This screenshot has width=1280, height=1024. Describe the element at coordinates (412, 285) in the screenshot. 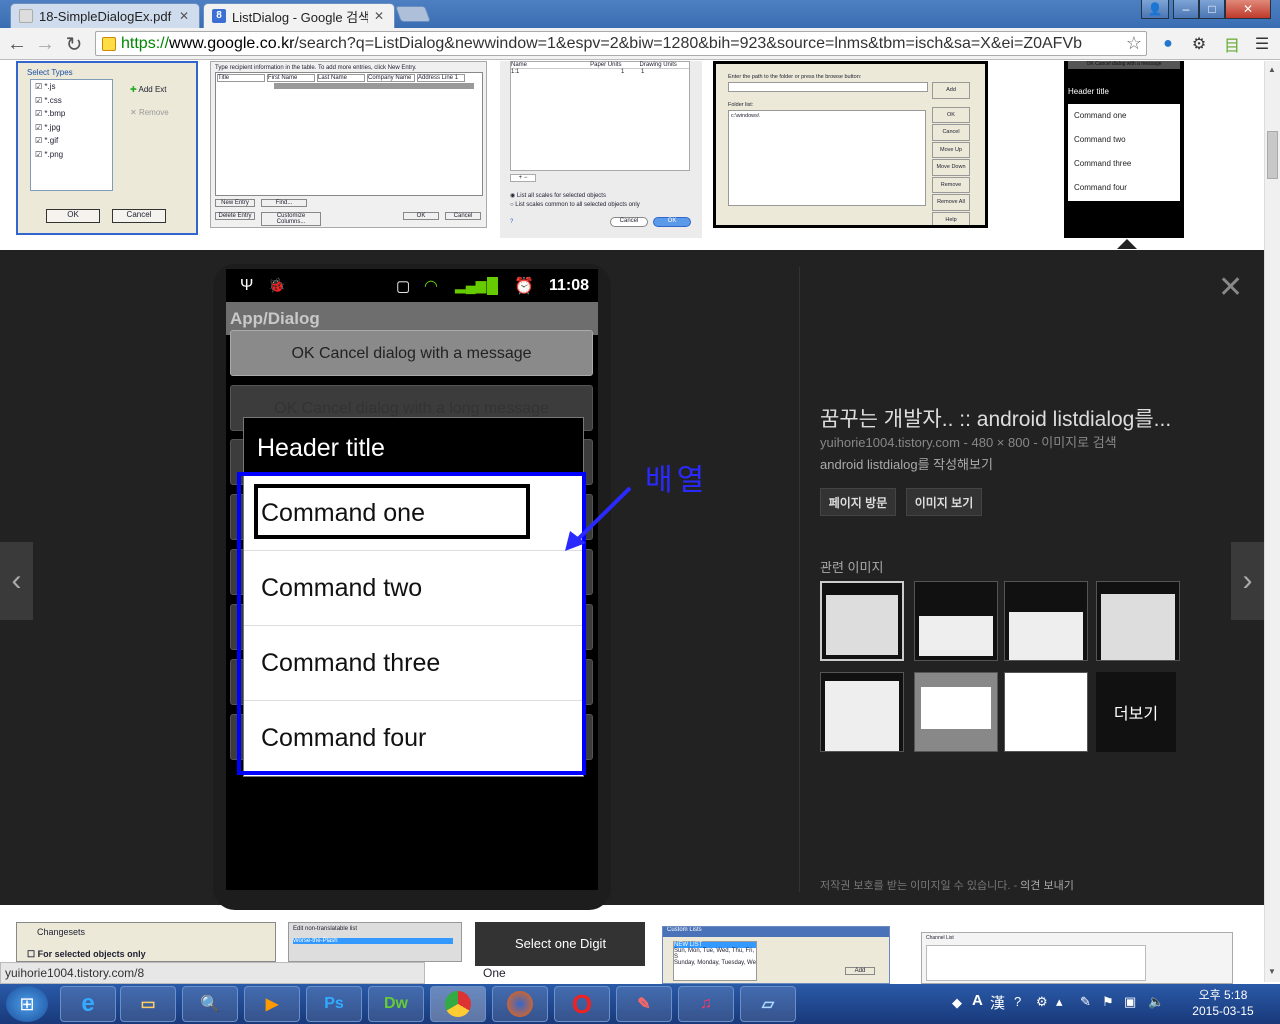

I see `status-bar: Ψ 🐞 ▢ ◠ ▂▄▆ ⏰ 11:08` at that location.